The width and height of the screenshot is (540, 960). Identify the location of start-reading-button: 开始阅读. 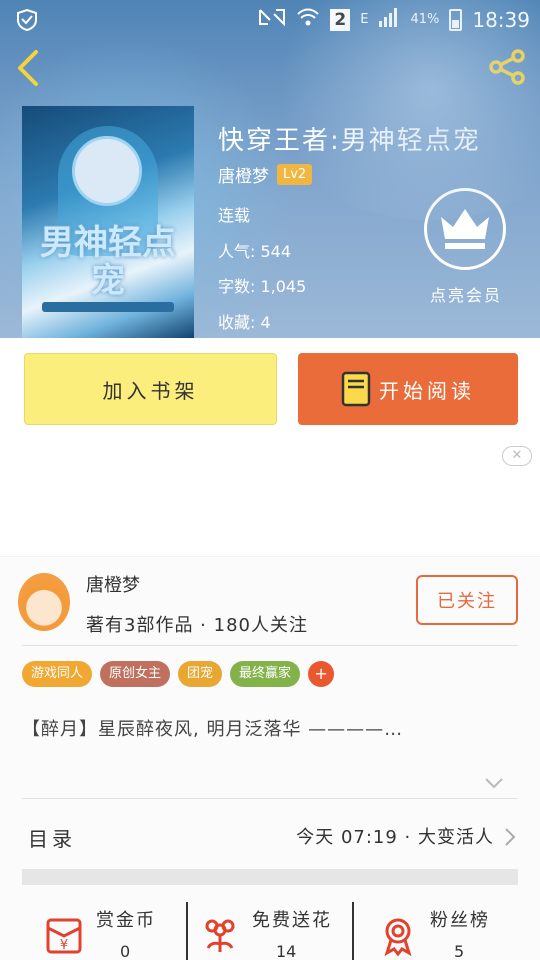
(408, 389).